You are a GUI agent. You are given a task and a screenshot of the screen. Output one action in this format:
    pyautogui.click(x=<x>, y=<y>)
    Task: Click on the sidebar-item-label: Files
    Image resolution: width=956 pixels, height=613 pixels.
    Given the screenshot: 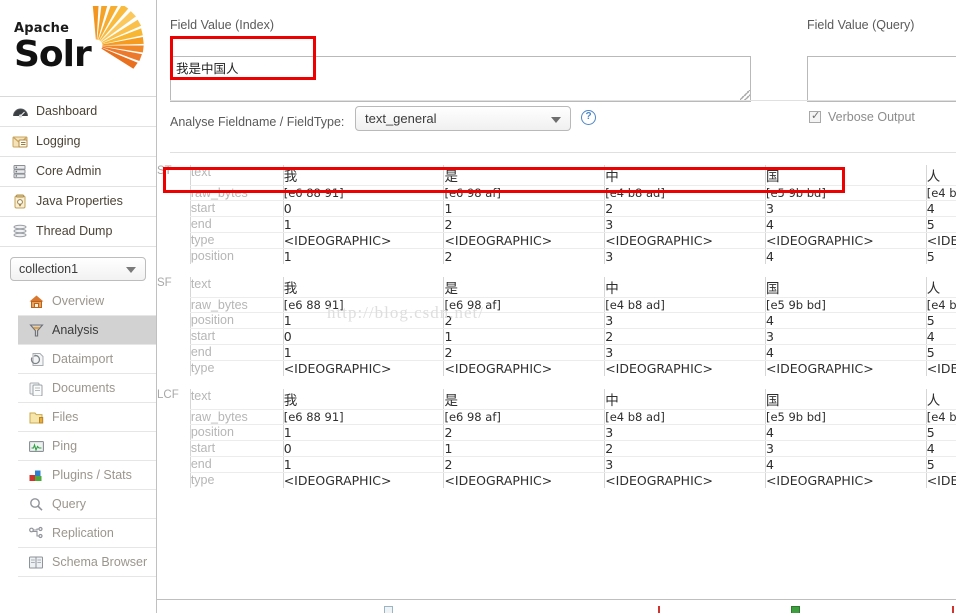 What is the action you would take?
    pyautogui.click(x=65, y=416)
    